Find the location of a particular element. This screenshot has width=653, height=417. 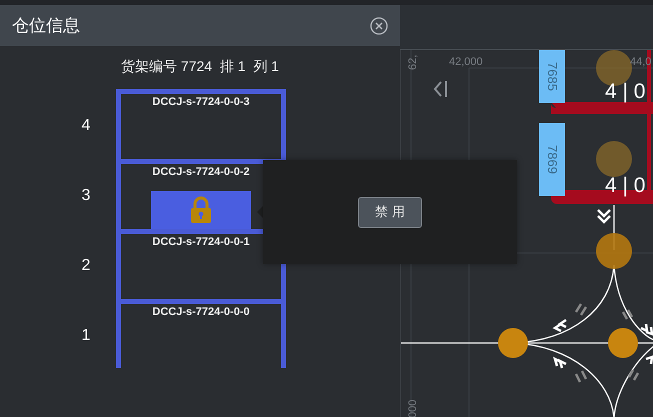

panel-title: 仓位信息 is located at coordinates (46, 26).